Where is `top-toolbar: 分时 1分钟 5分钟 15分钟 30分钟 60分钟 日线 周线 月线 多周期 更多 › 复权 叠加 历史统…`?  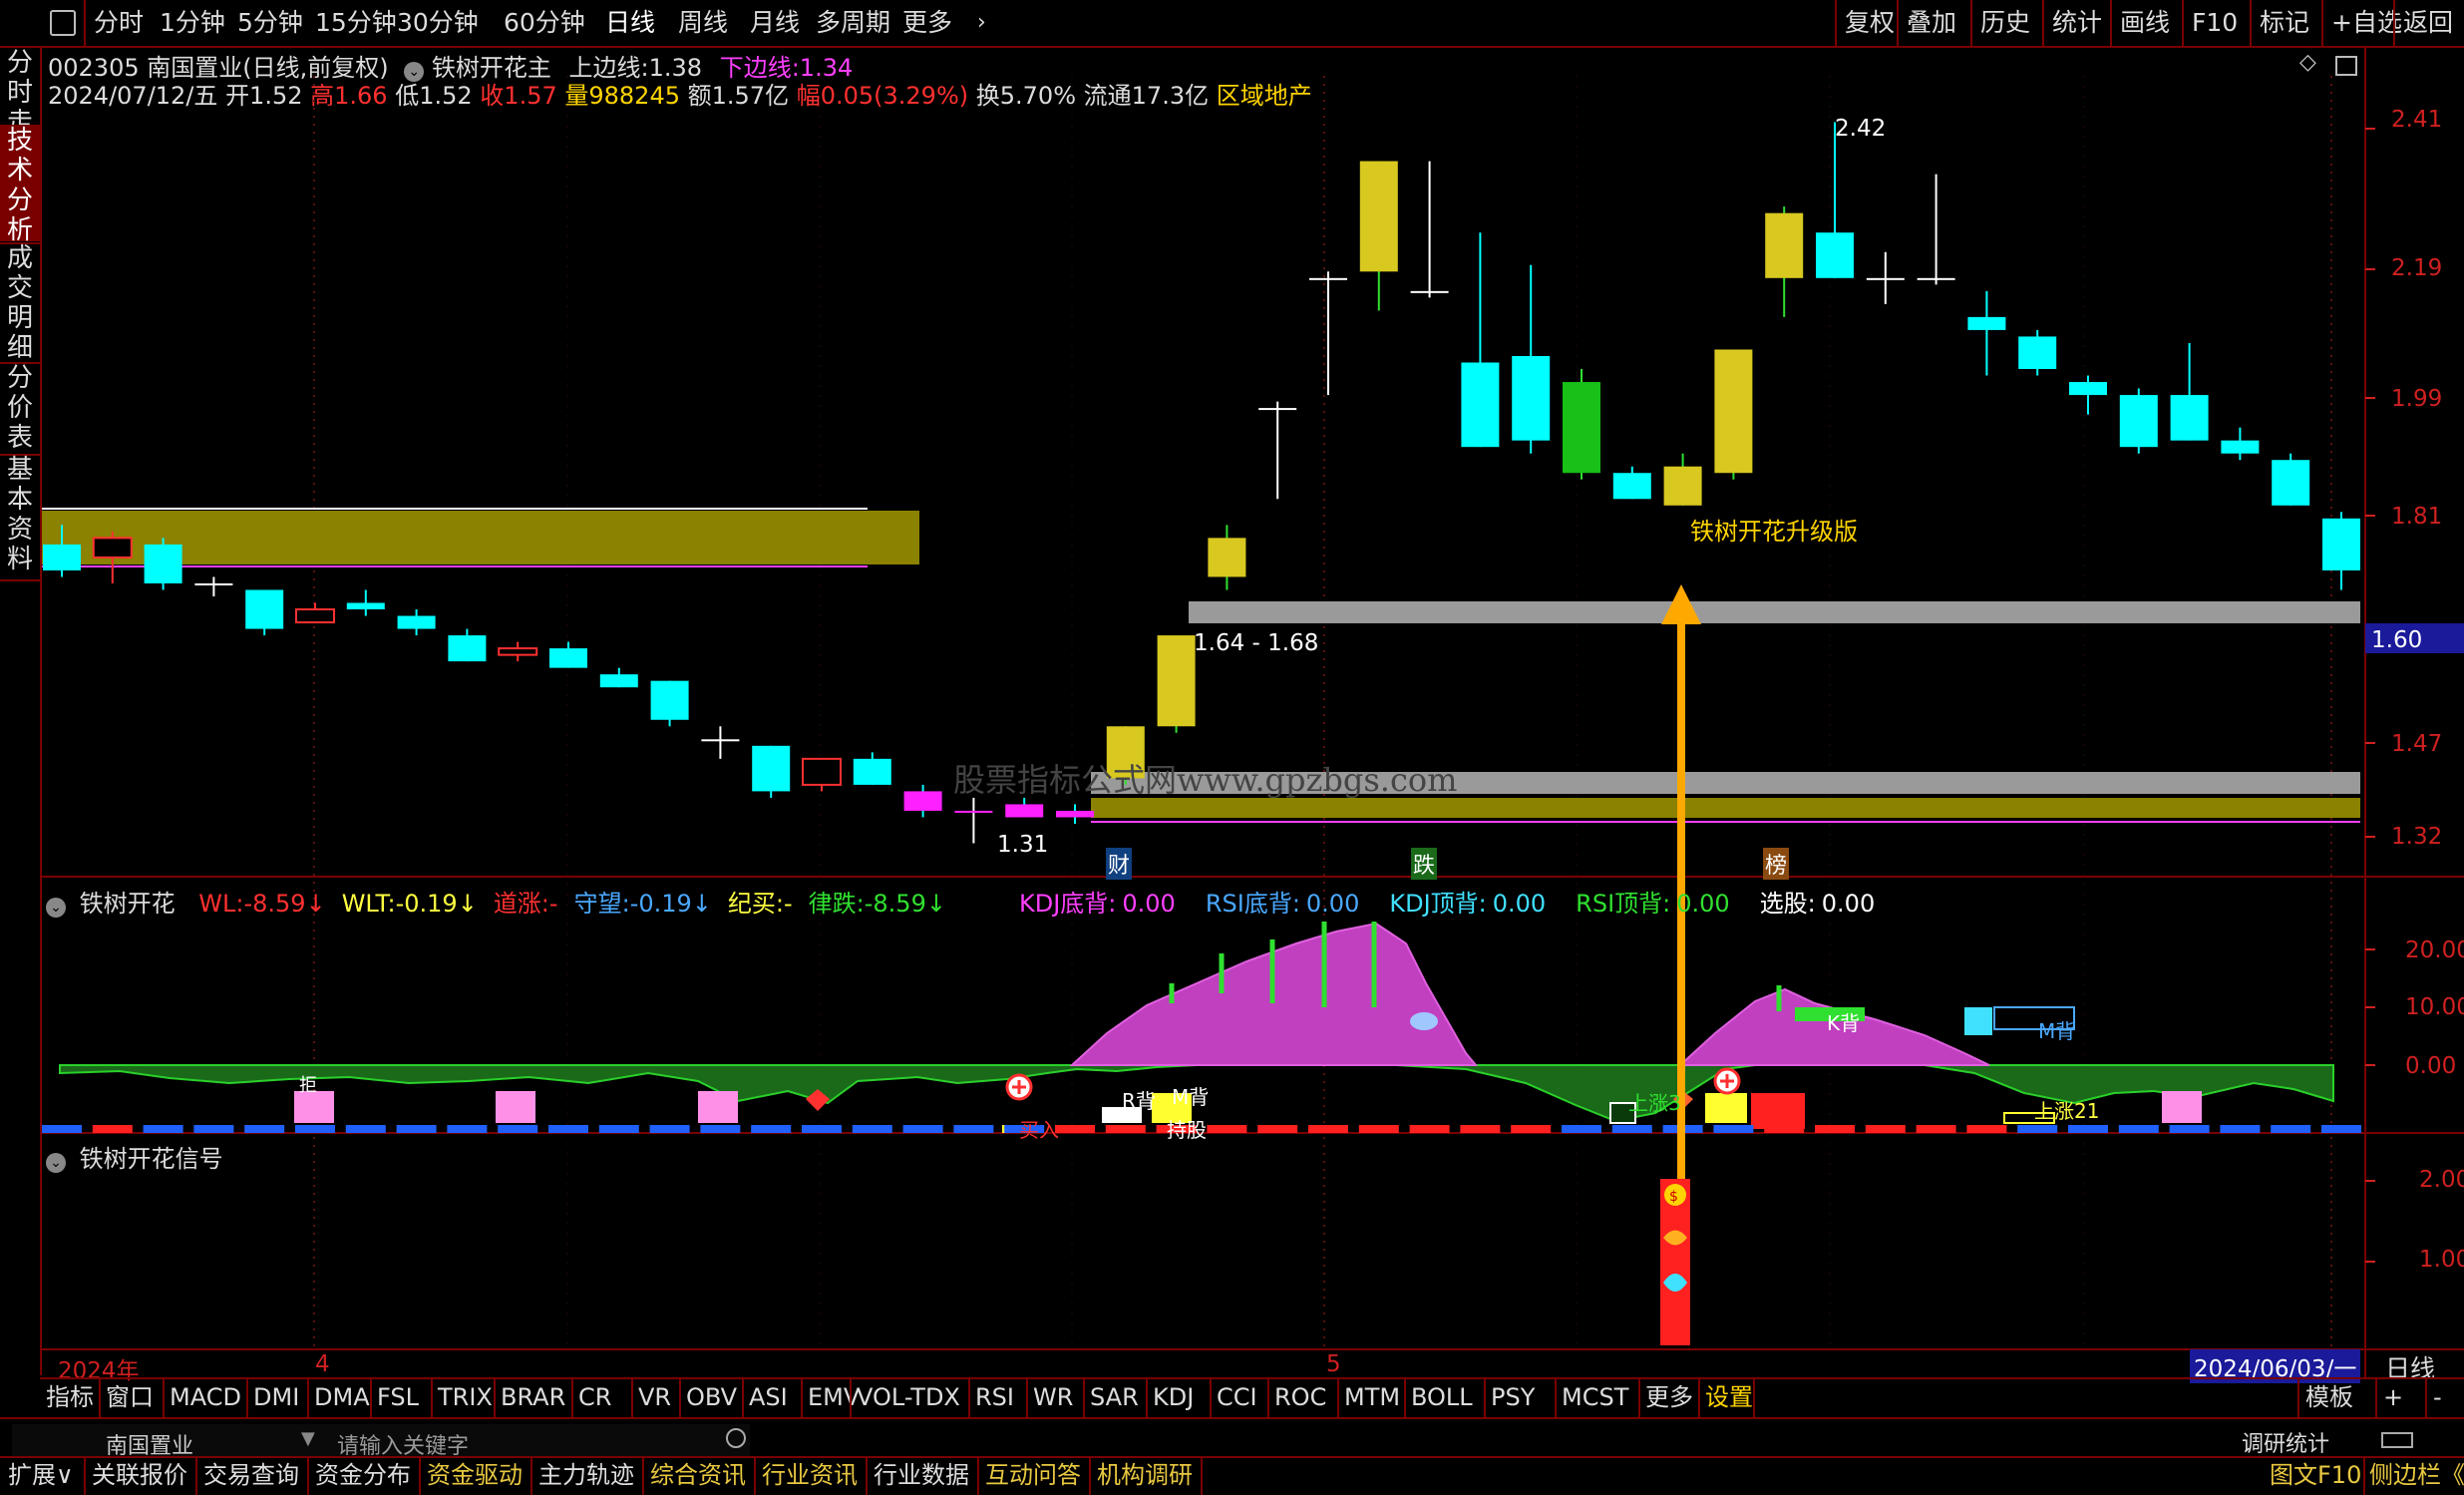
top-toolbar: 分时 1分钟 5分钟 15分钟 30分钟 60分钟 日线 周线 月线 多周期 更多 › 复权 叠加 历史统… is located at coordinates (1232, 24).